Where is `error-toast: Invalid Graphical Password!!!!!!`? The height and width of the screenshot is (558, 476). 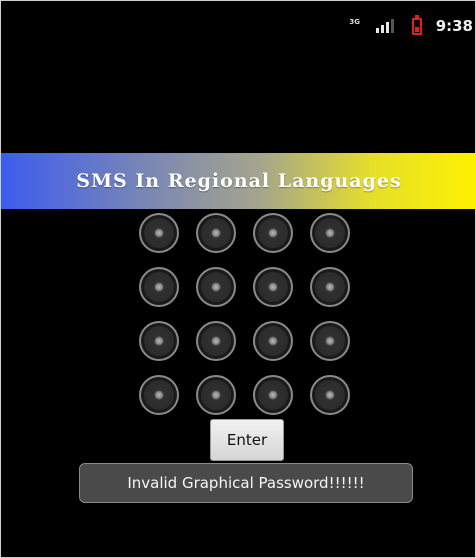 error-toast: Invalid Graphical Password!!!!!! is located at coordinates (246, 483).